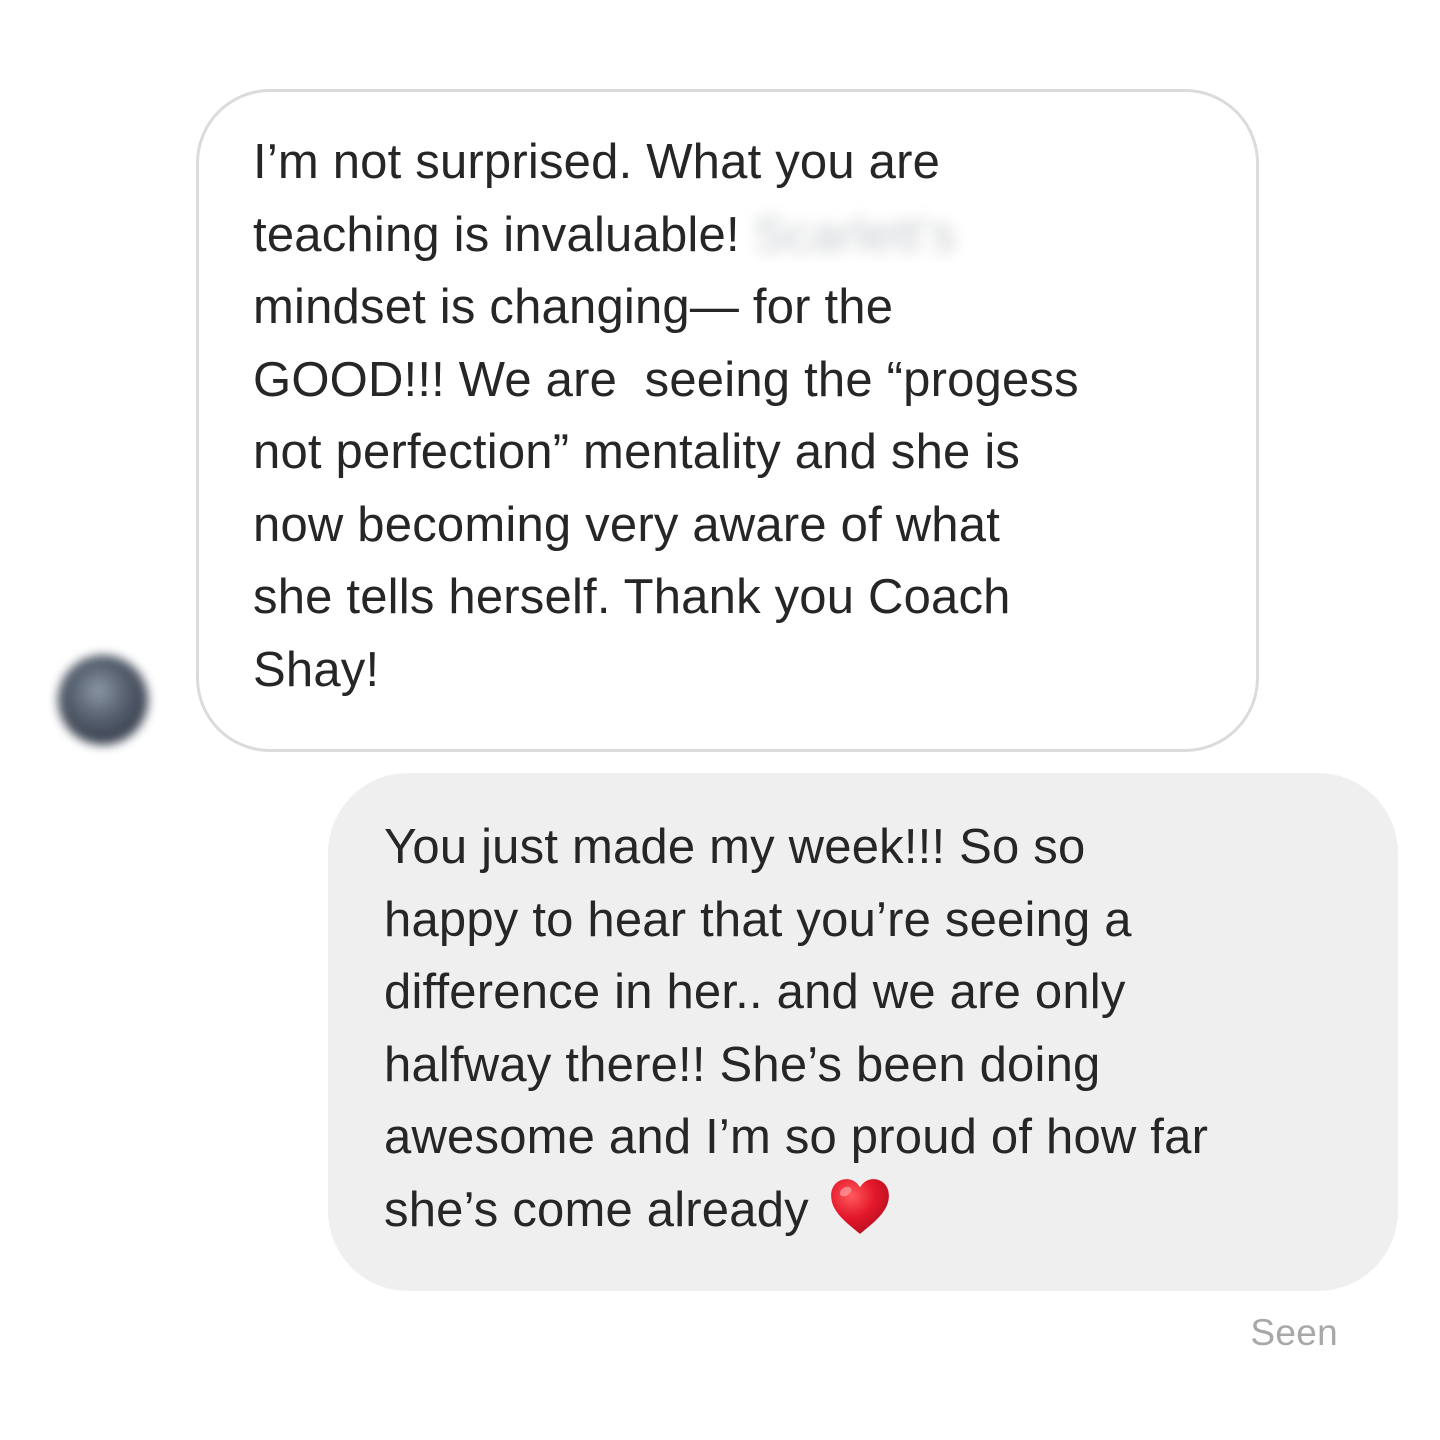 The width and height of the screenshot is (1440, 1440). I want to click on seen-status: Seen, so click(1294, 1332).